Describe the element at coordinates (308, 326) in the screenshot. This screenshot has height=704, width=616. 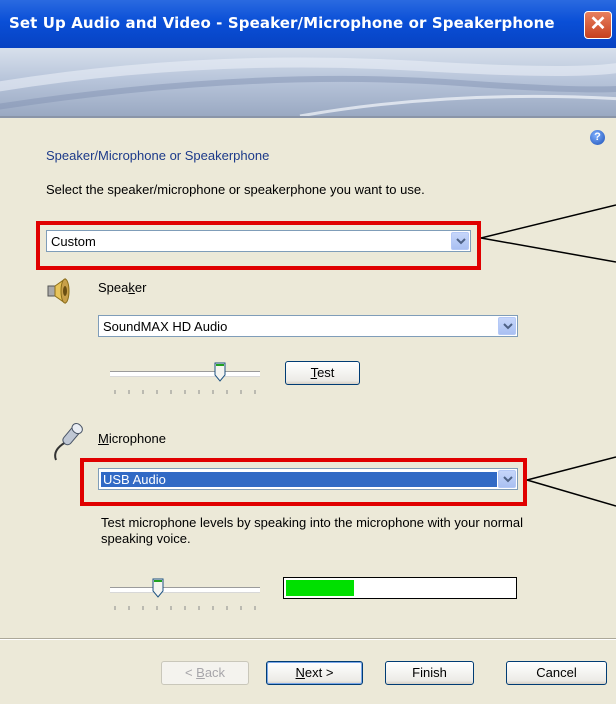
I see `speaker-device-select: SoundMAX HD Audio` at that location.